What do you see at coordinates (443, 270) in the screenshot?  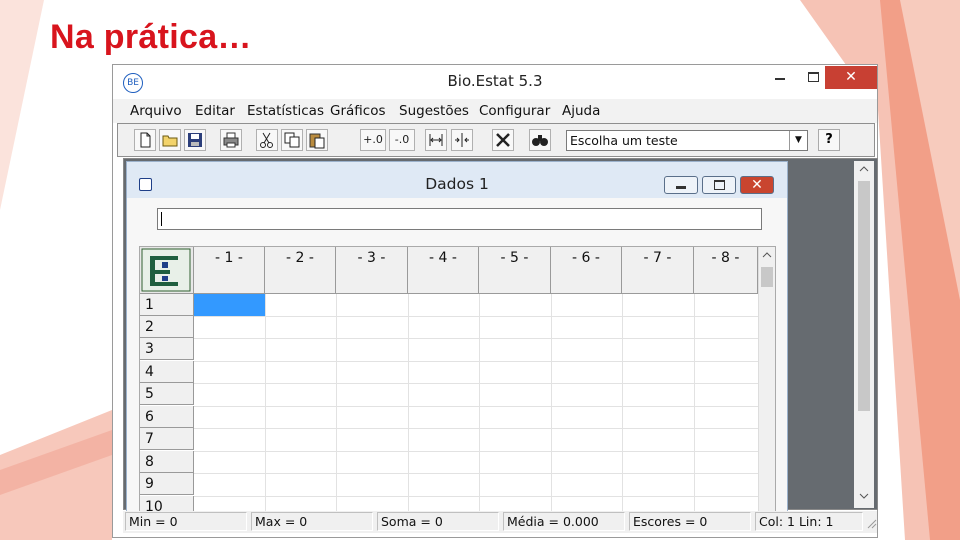 I see `column-header: - 4 -` at bounding box center [443, 270].